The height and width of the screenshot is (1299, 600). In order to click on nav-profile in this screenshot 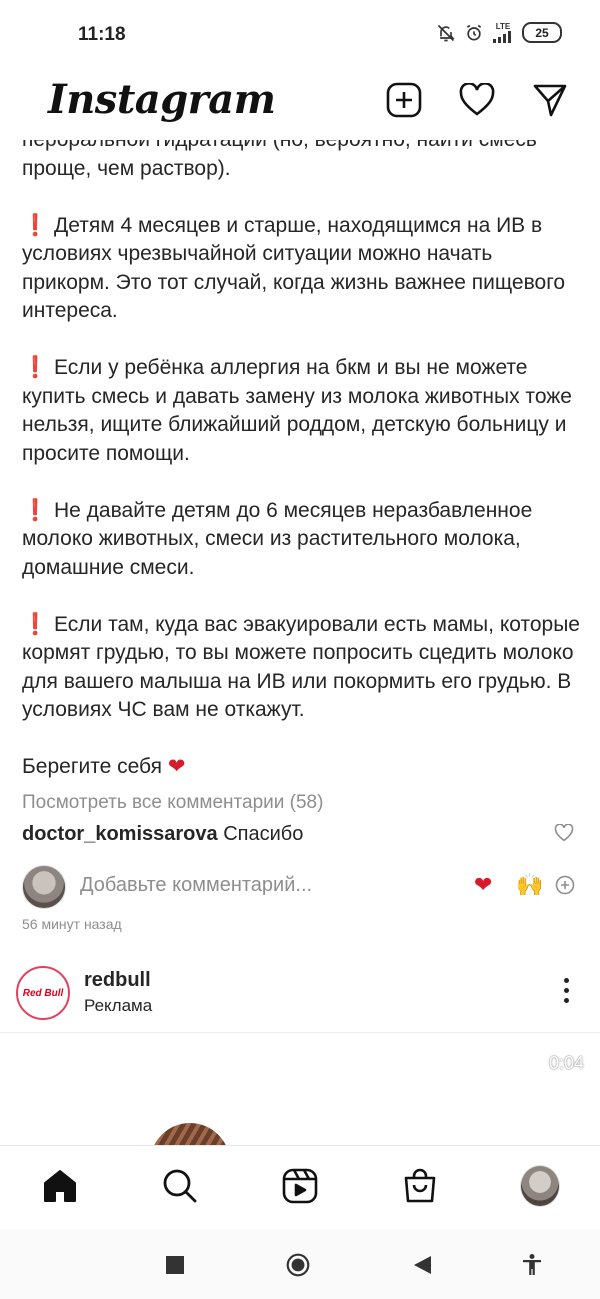, I will do `click(540, 1186)`.